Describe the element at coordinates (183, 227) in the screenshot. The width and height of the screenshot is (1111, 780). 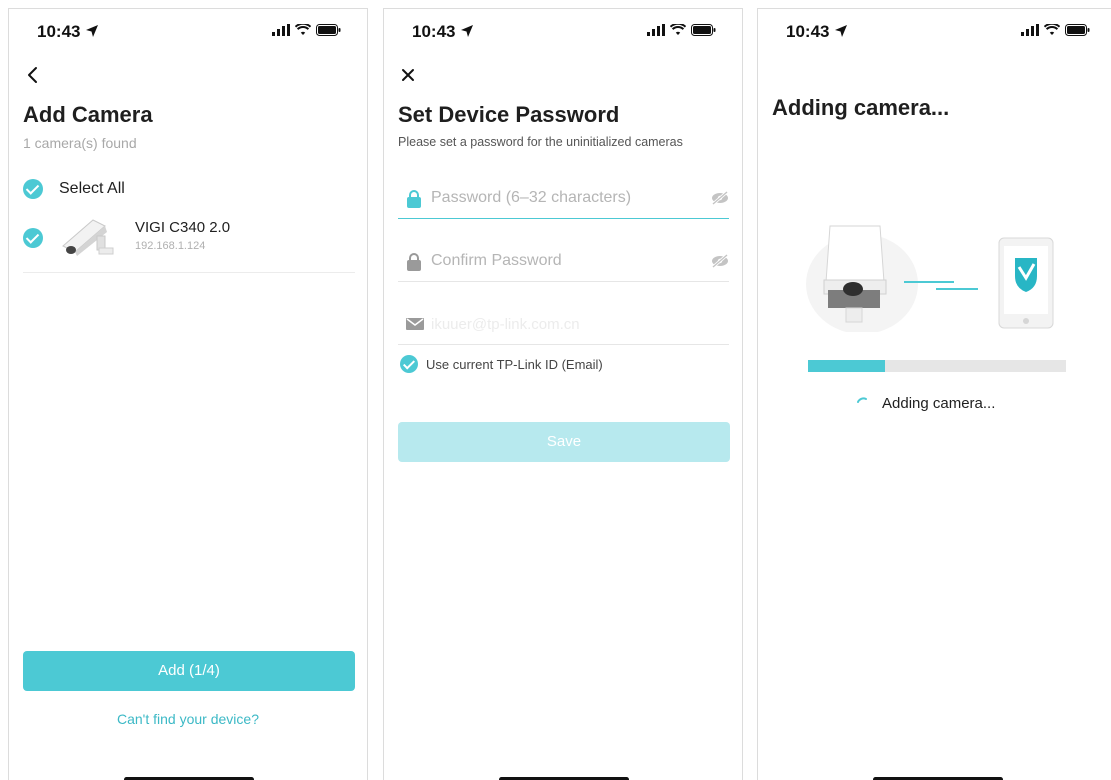
I see `camera-name: VIGI C340 2.0` at that location.